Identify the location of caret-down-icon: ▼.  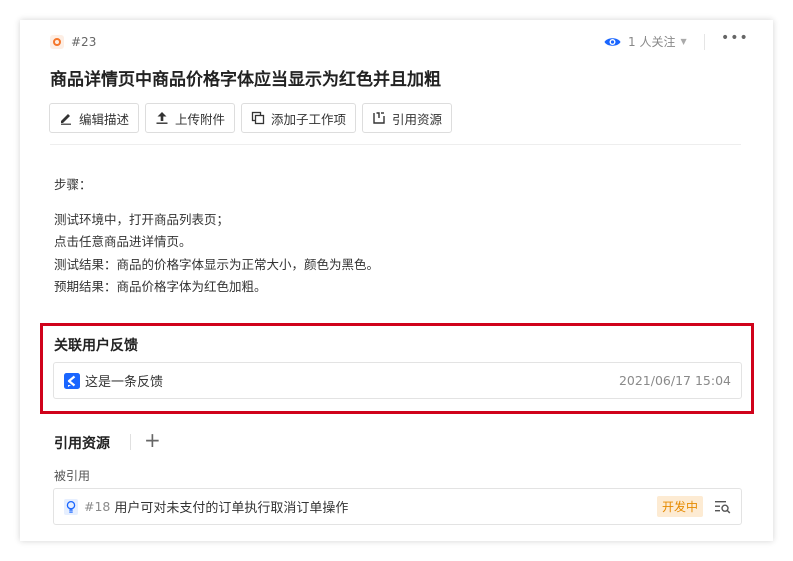
(683, 41).